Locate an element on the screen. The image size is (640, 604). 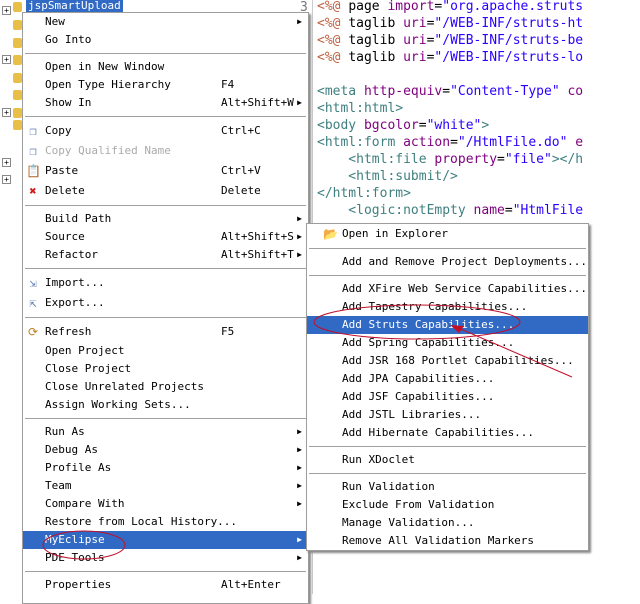
menu-item-label: Run Validation is located at coordinates (388, 486).